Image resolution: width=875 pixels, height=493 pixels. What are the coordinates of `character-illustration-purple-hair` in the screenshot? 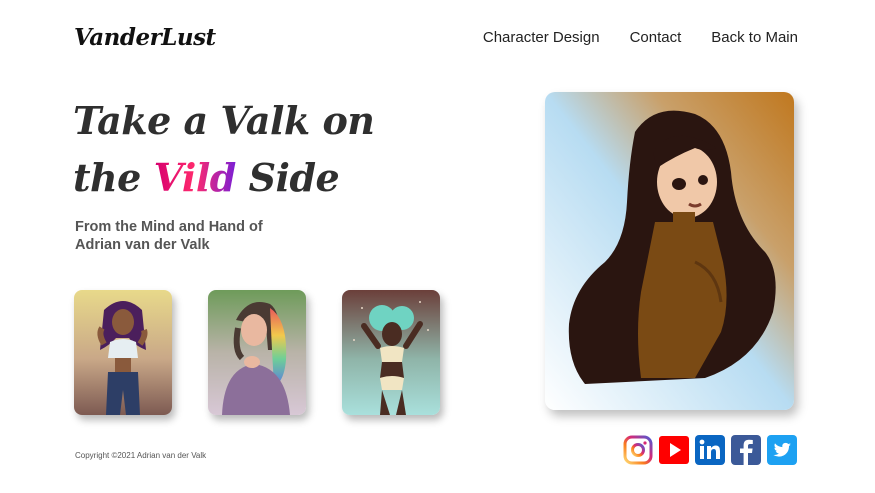 It's located at (123, 352).